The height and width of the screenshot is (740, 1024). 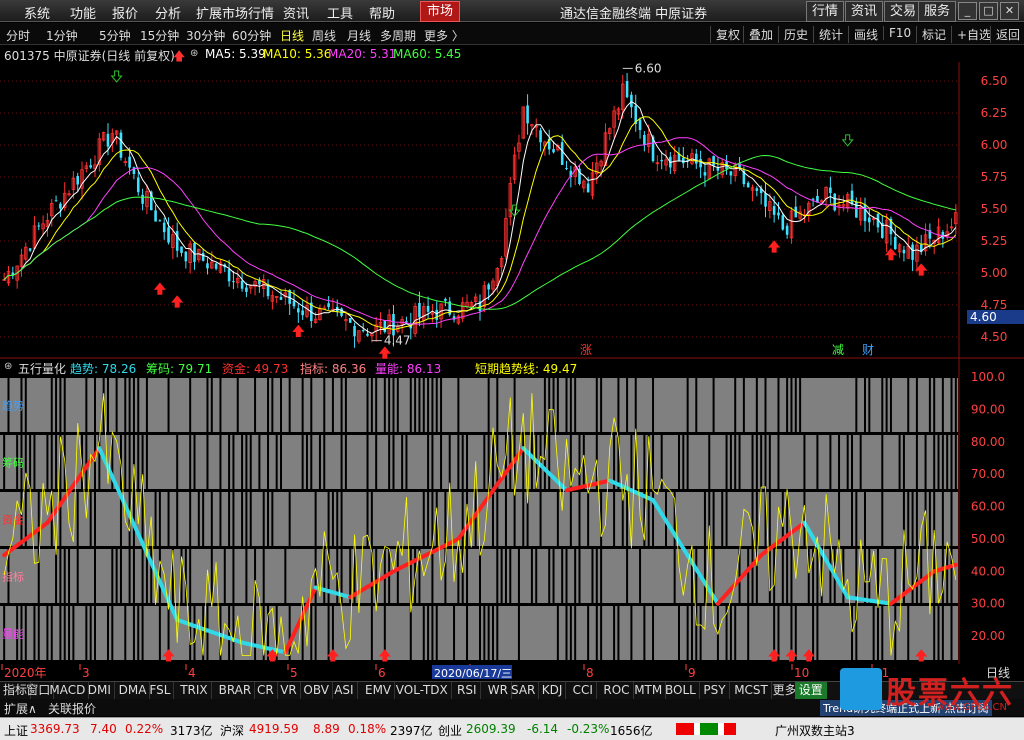 What do you see at coordinates (971, 34) in the screenshot?
I see `tool-add-watchlist: +自选` at bounding box center [971, 34].